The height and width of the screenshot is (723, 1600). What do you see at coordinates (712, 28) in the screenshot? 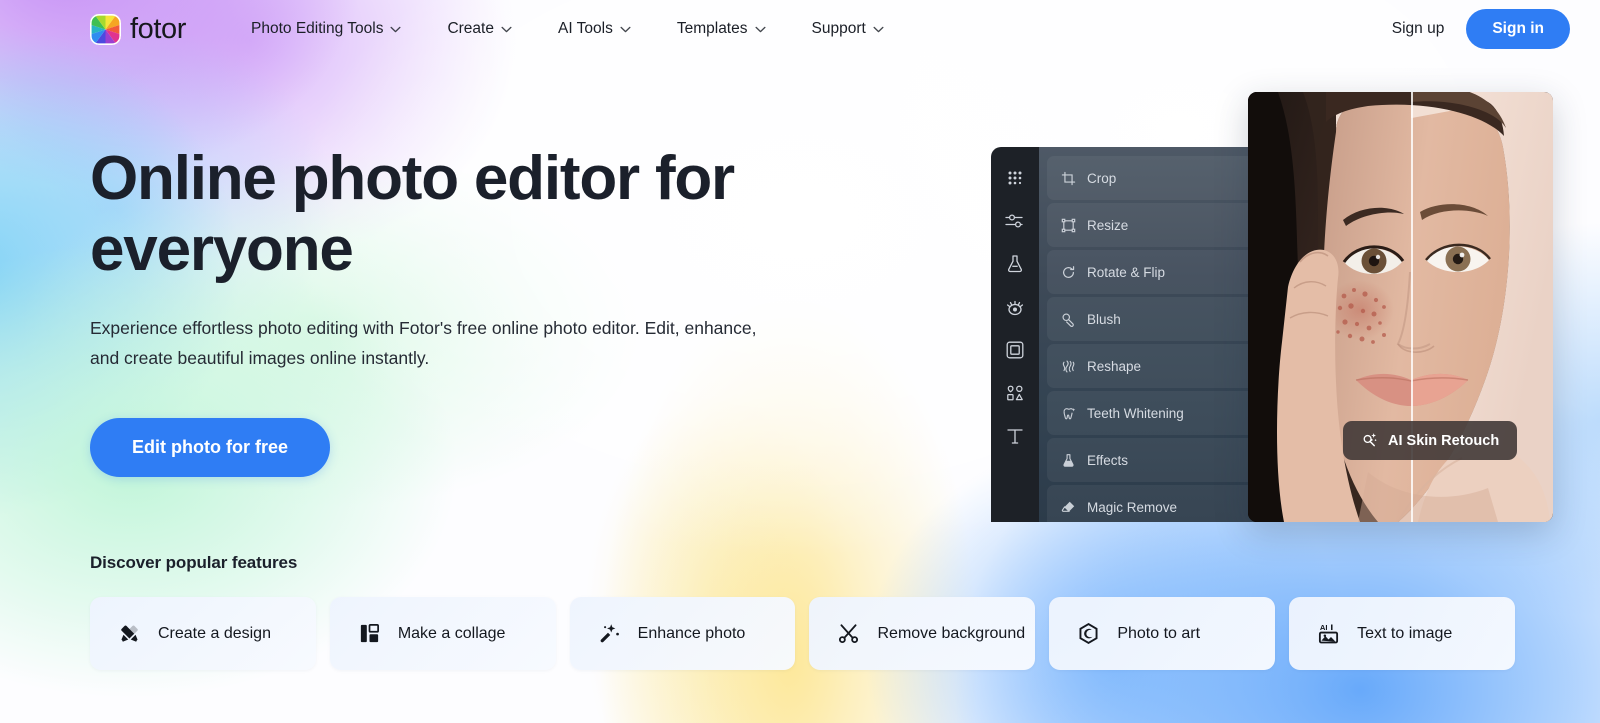
I see `nav-label: Templates` at bounding box center [712, 28].